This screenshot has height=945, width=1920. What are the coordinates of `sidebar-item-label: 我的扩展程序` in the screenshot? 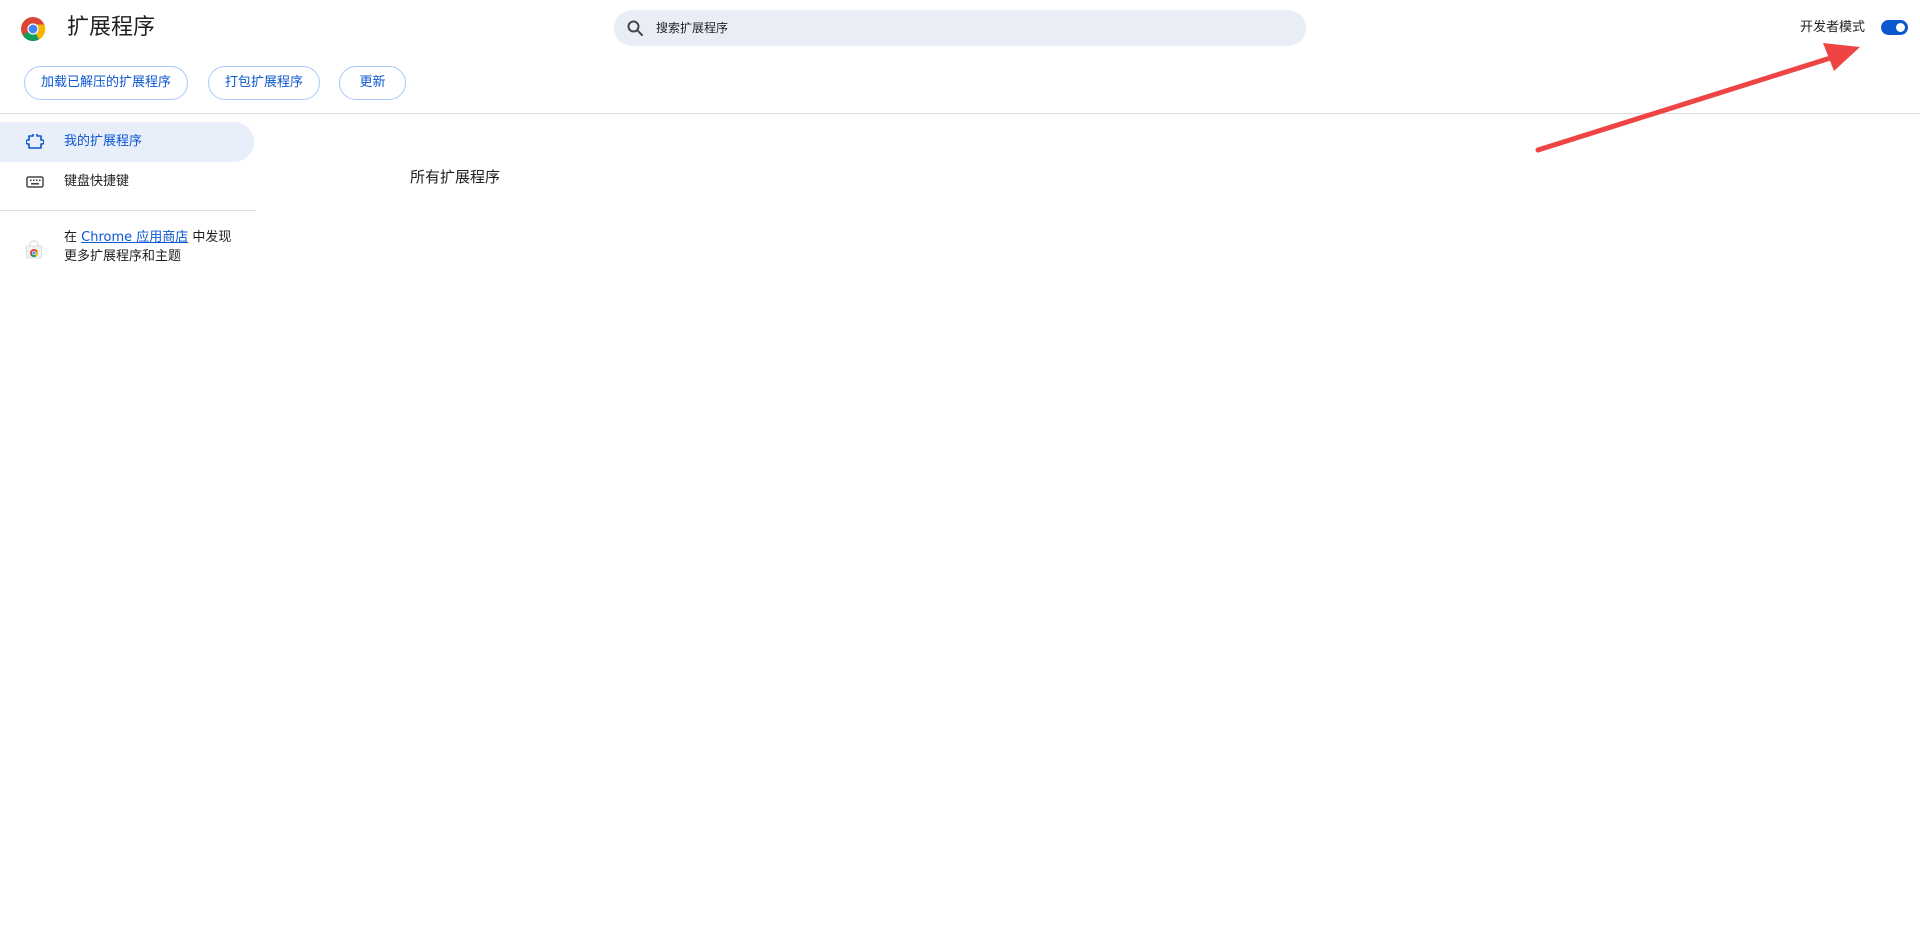 It's located at (103, 141).